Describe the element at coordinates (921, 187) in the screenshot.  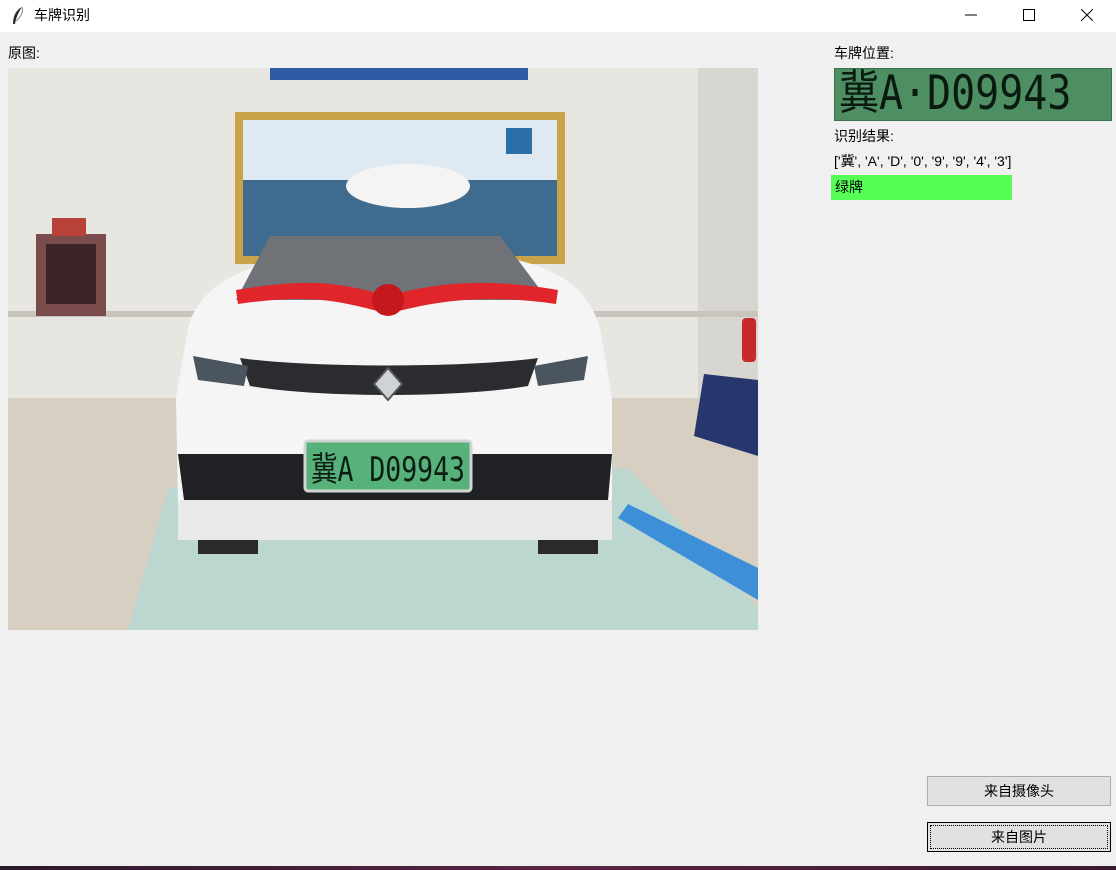
I see `plate-color-badge: 绿牌` at that location.